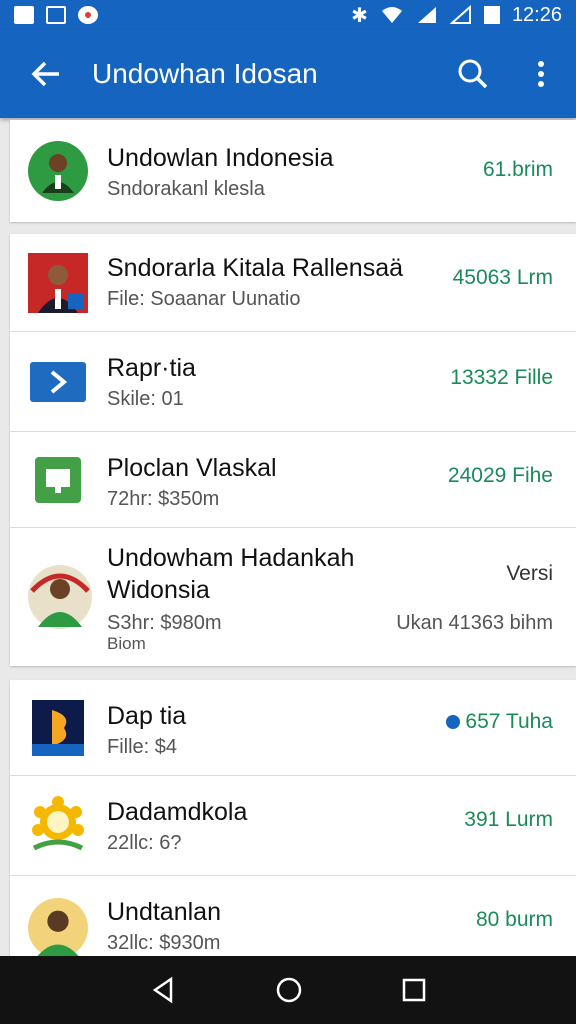 The width and height of the screenshot is (576, 1024). I want to click on item-title: Rapr·tia, so click(151, 368).